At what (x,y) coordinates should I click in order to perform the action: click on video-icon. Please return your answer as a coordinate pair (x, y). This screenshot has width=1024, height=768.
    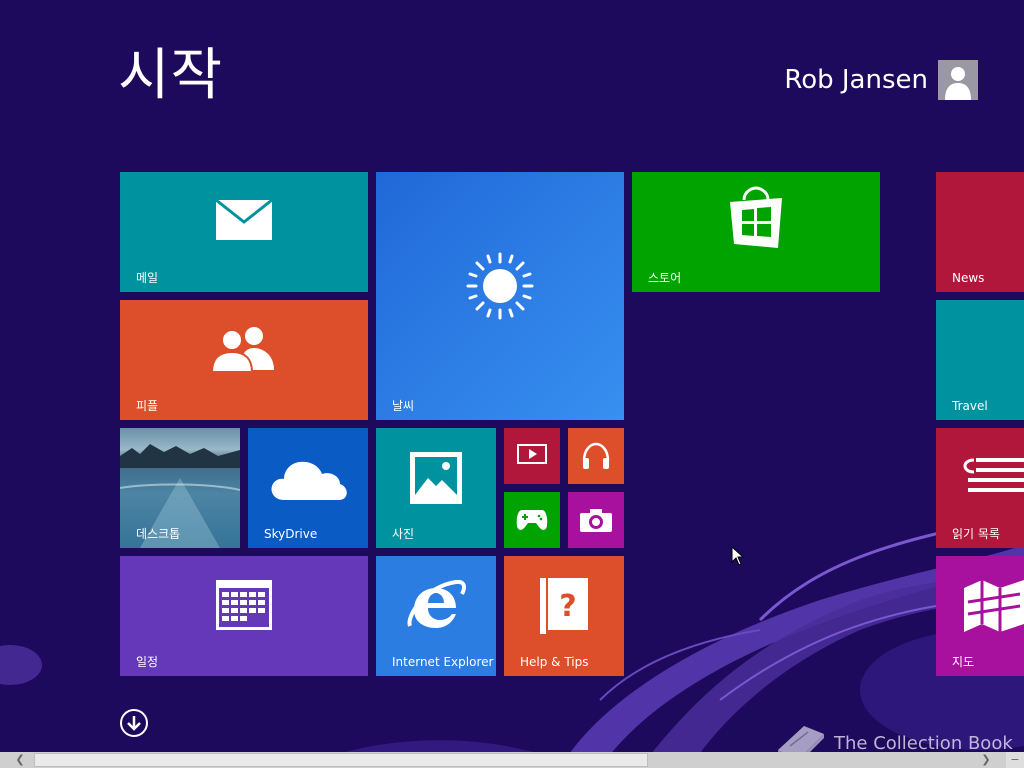
    Looking at the image, I should click on (532, 454).